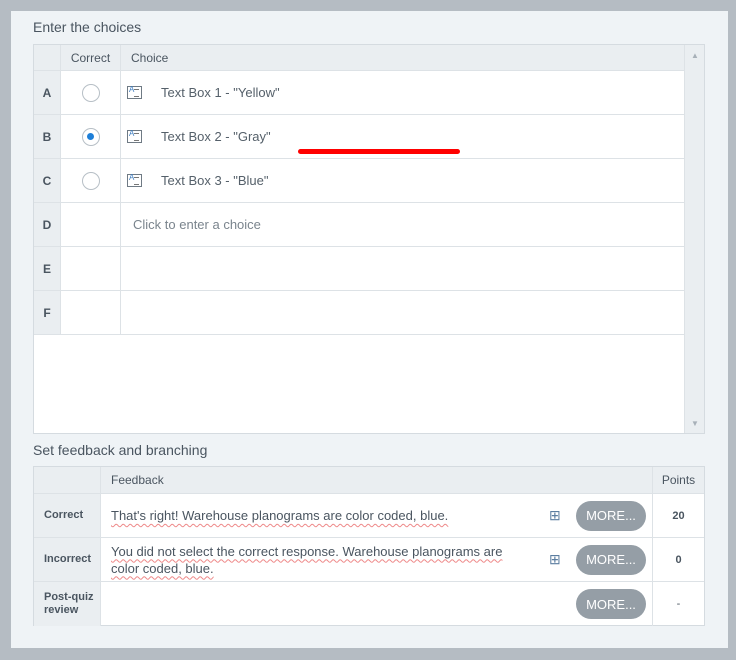  What do you see at coordinates (678, 604) in the screenshot?
I see `points-value: -` at bounding box center [678, 604].